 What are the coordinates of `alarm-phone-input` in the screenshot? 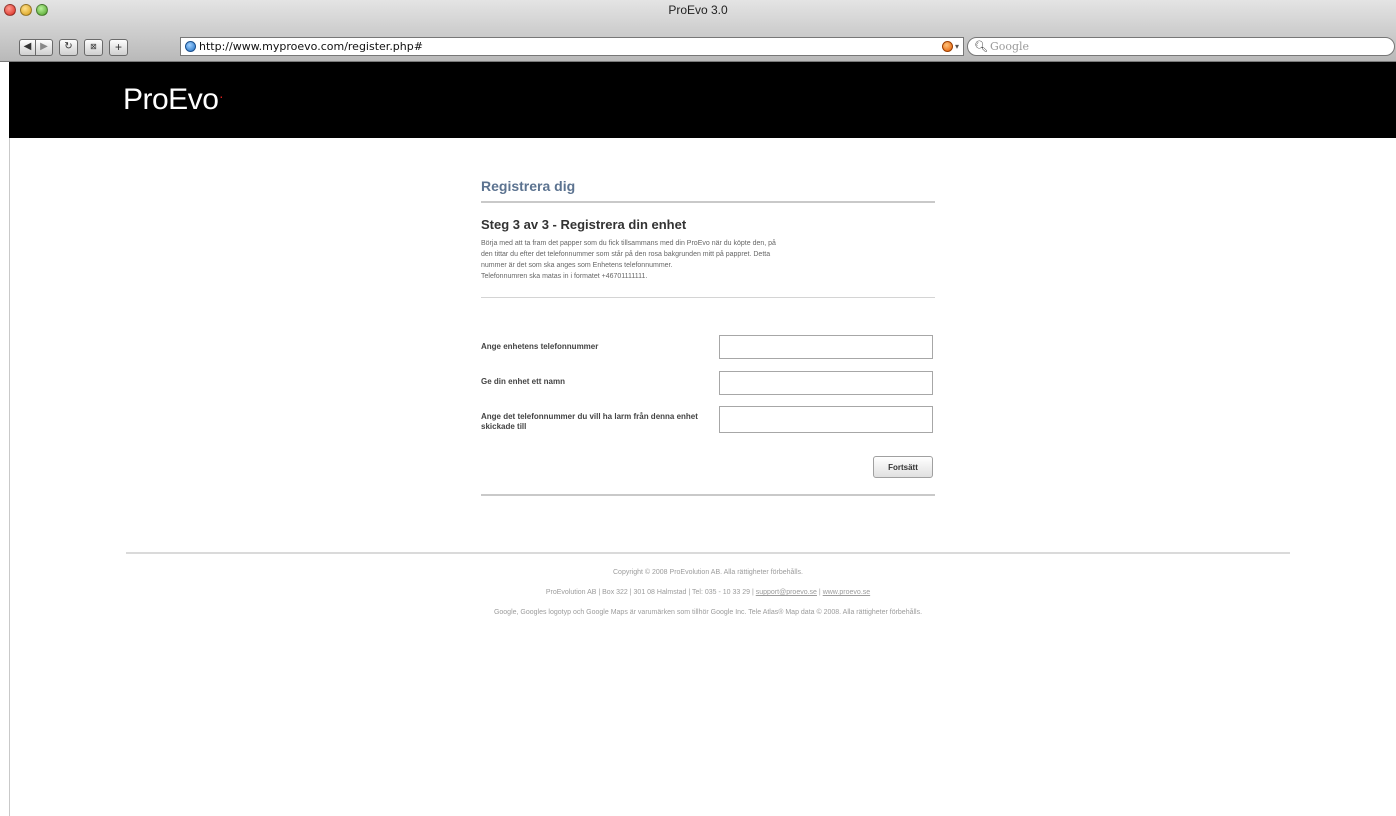 It's located at (826, 419).